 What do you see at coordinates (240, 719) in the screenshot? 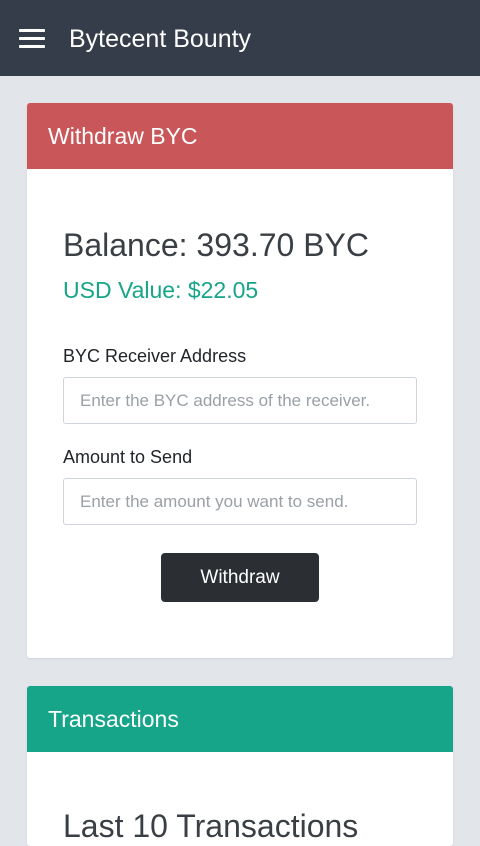
I see `transactions-card-header: Transactions` at bounding box center [240, 719].